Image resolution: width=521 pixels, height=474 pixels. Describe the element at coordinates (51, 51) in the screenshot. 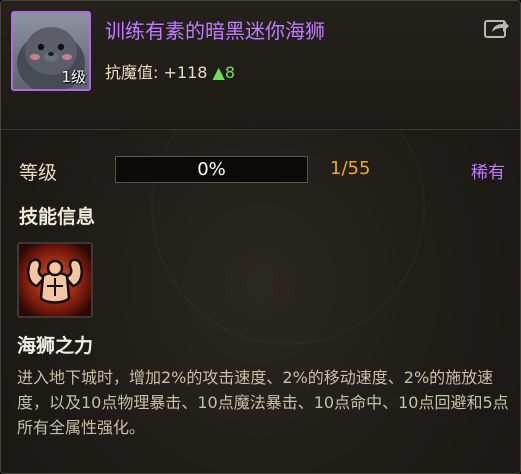

I see `seal-portrait-icon: 1级` at that location.